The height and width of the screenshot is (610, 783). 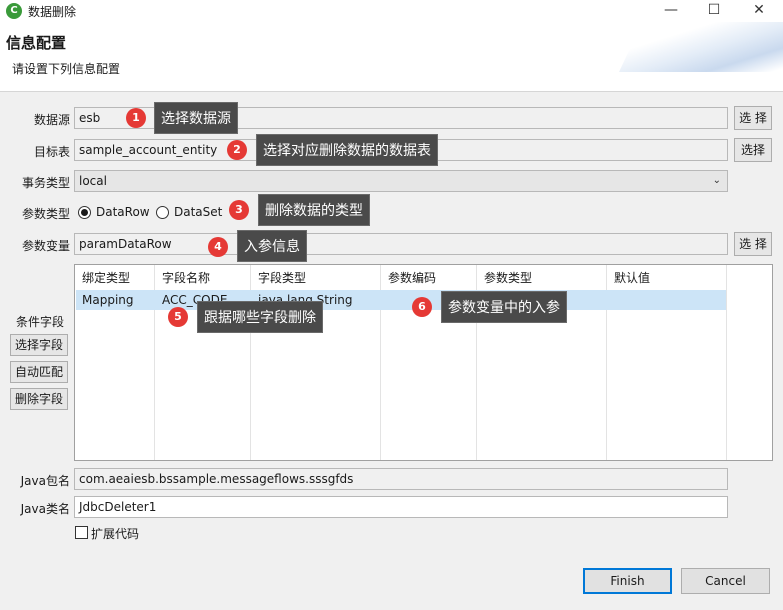 What do you see at coordinates (725, 581) in the screenshot?
I see `cancel-button: Cancel` at bounding box center [725, 581].